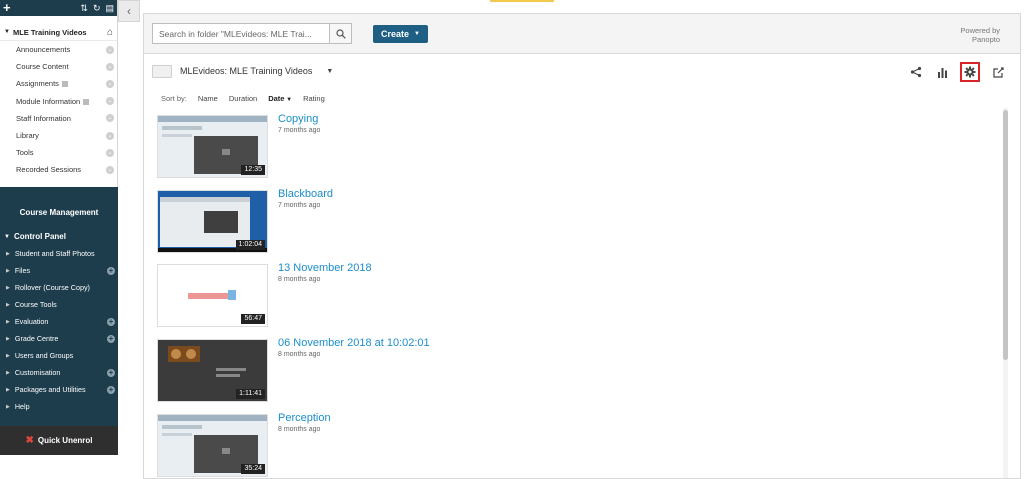 Image resolution: width=1024 pixels, height=479 pixels. I want to click on sidebar-item-staff-information: Staff Information ⌄, so click(58, 118).